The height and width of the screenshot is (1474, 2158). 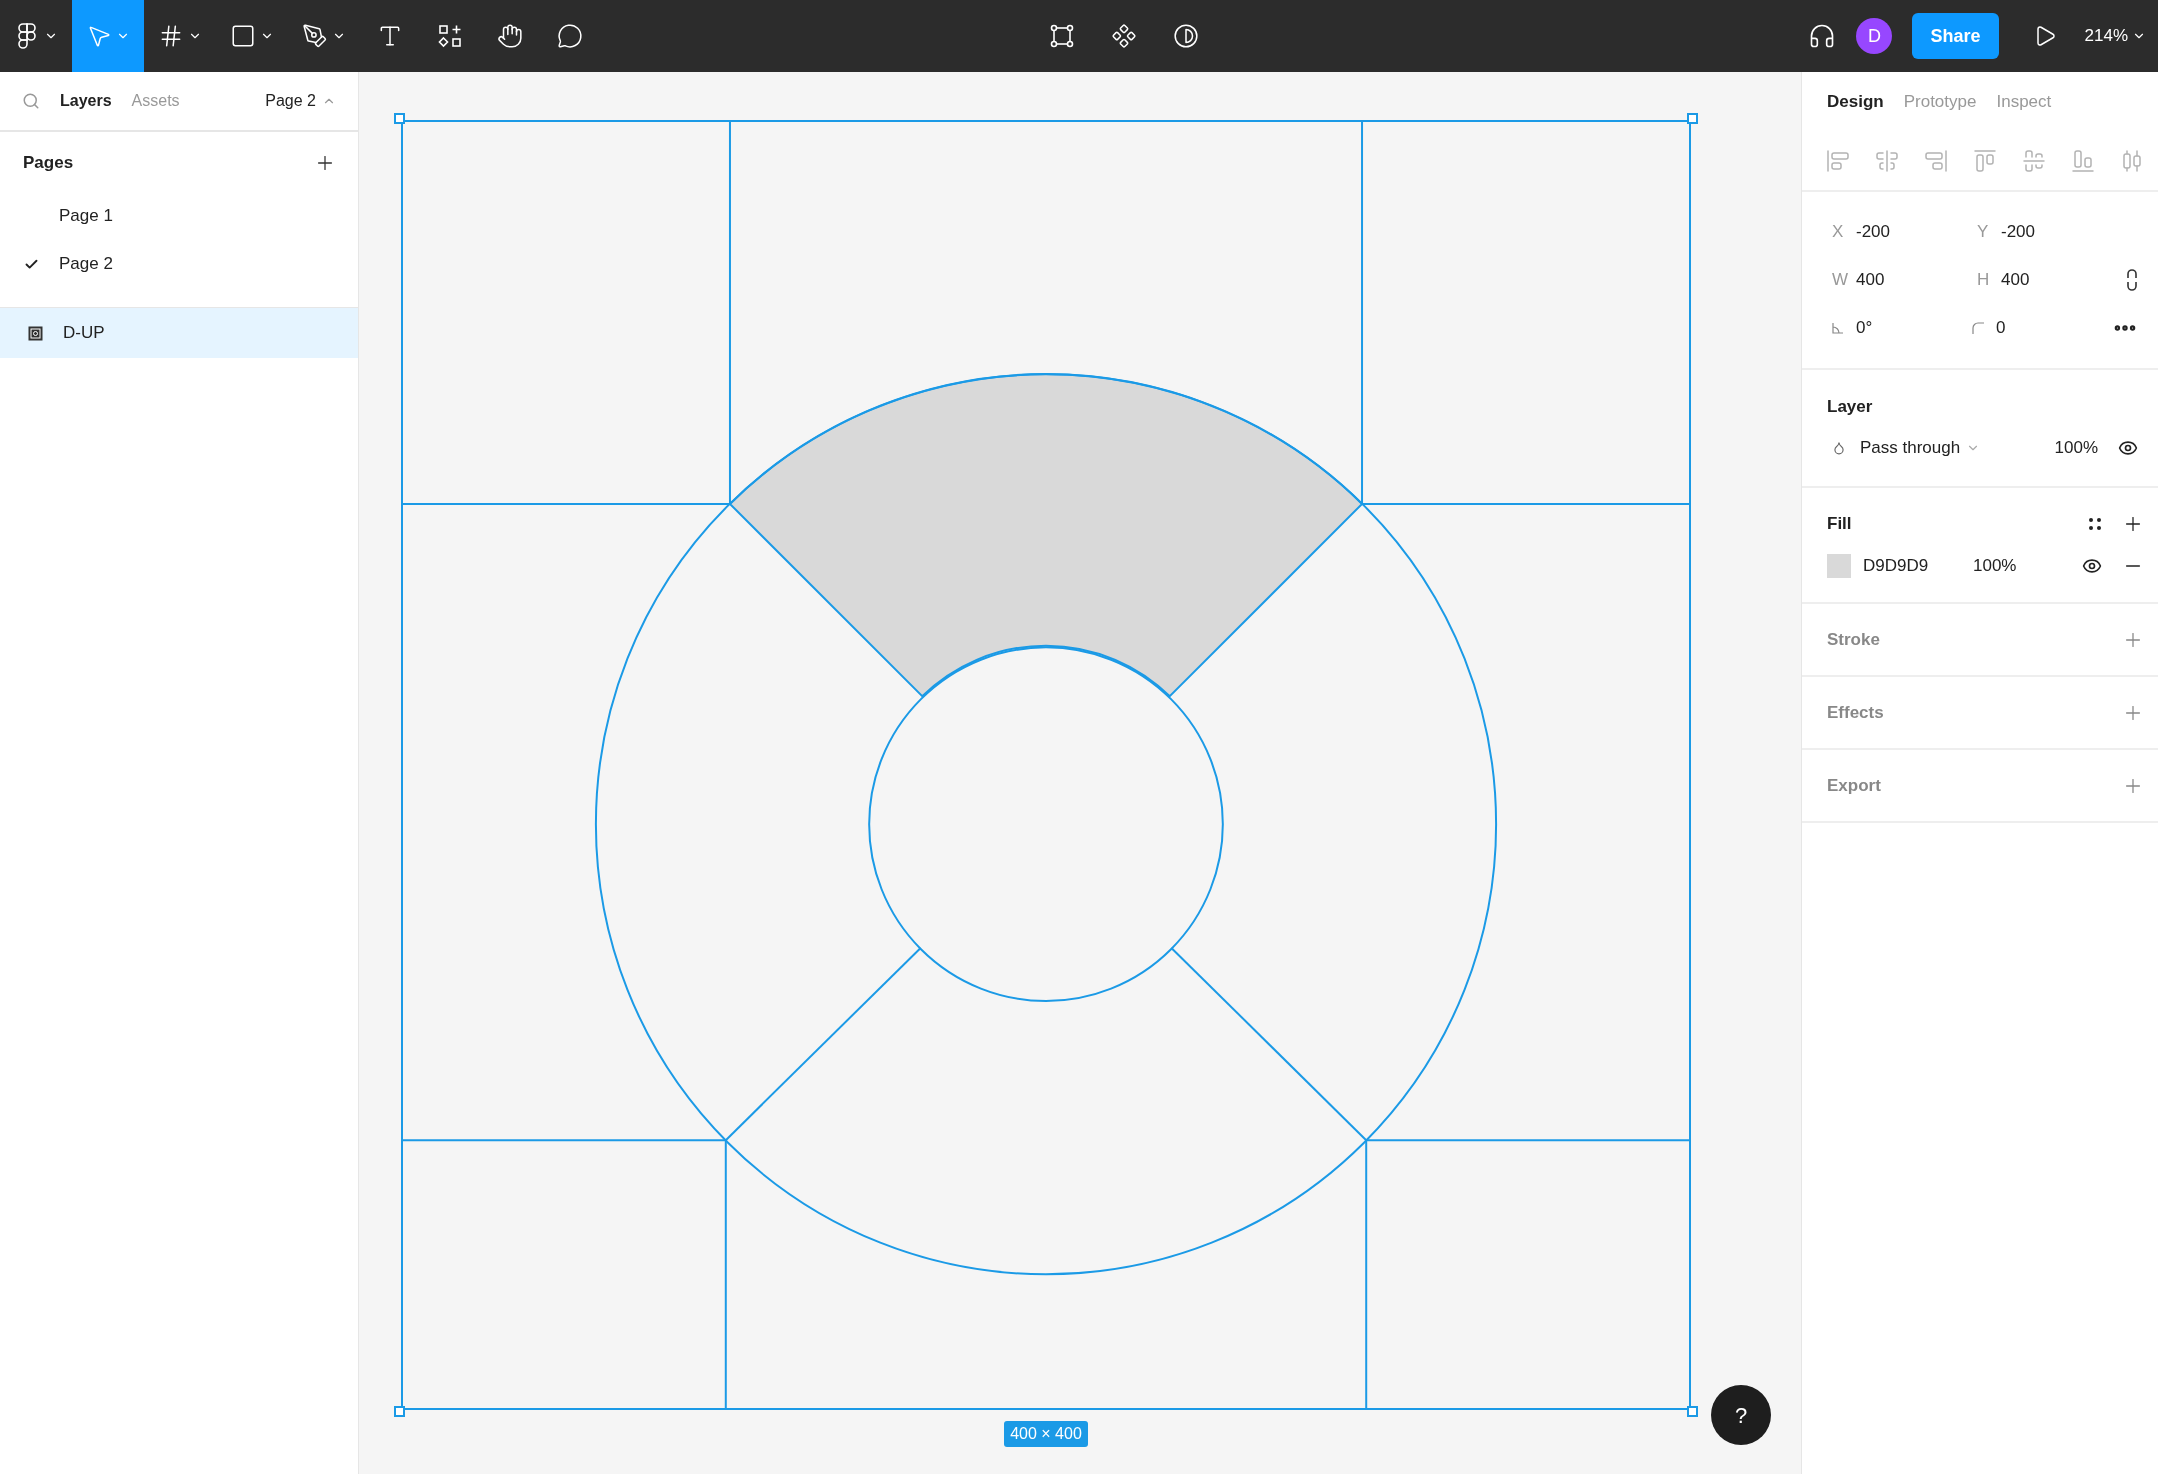 I want to click on rectangle-icon, so click(x=243, y=36).